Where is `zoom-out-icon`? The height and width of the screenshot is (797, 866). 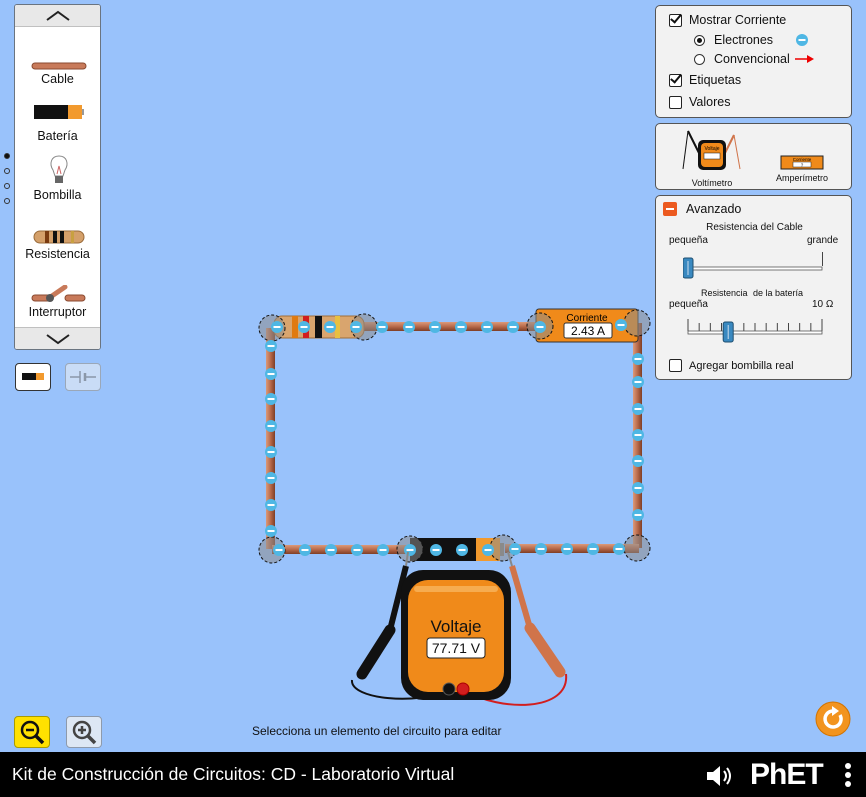
zoom-out-icon is located at coordinates (32, 732).